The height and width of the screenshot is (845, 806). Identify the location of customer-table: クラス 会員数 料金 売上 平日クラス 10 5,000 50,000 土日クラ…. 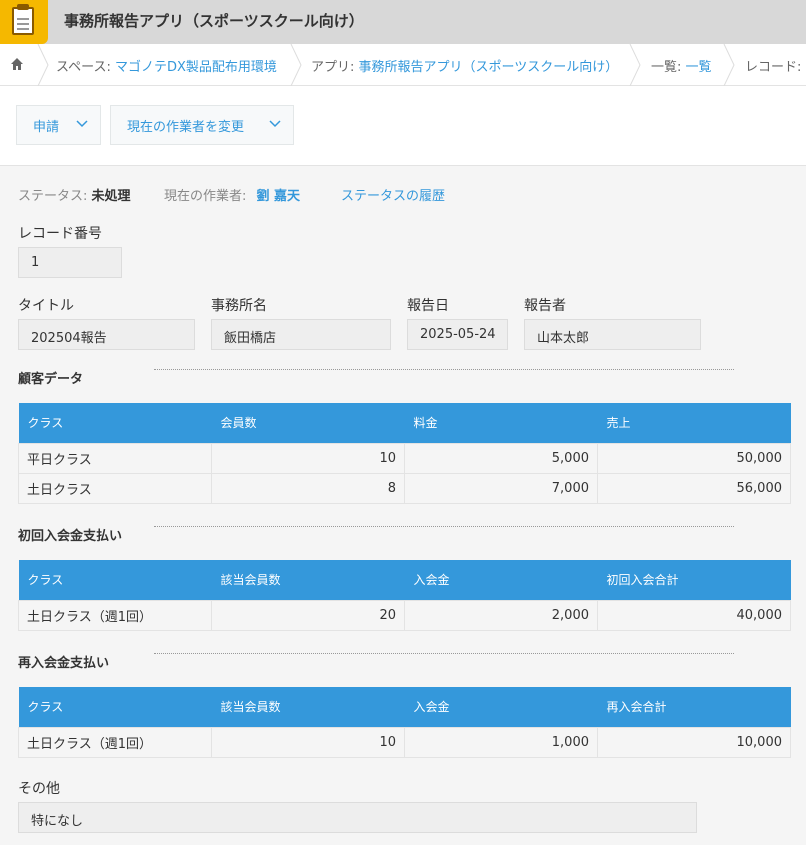
(404, 453).